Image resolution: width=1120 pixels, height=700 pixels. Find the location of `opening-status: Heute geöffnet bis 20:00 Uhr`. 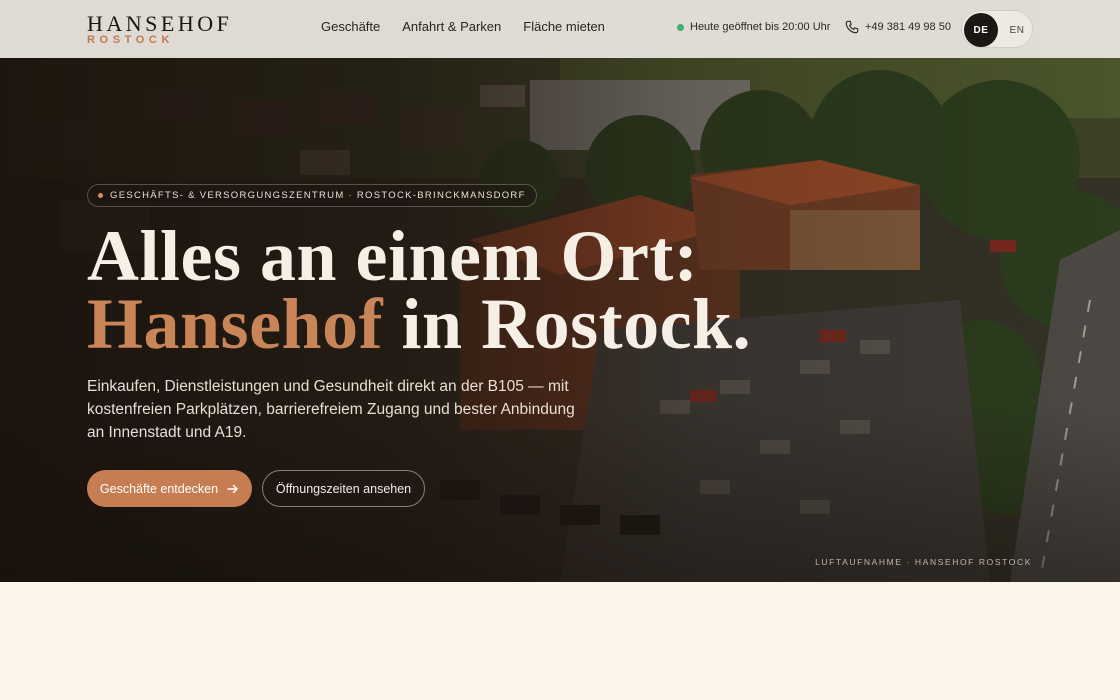

opening-status: Heute geöffnet bis 20:00 Uhr is located at coordinates (753, 27).